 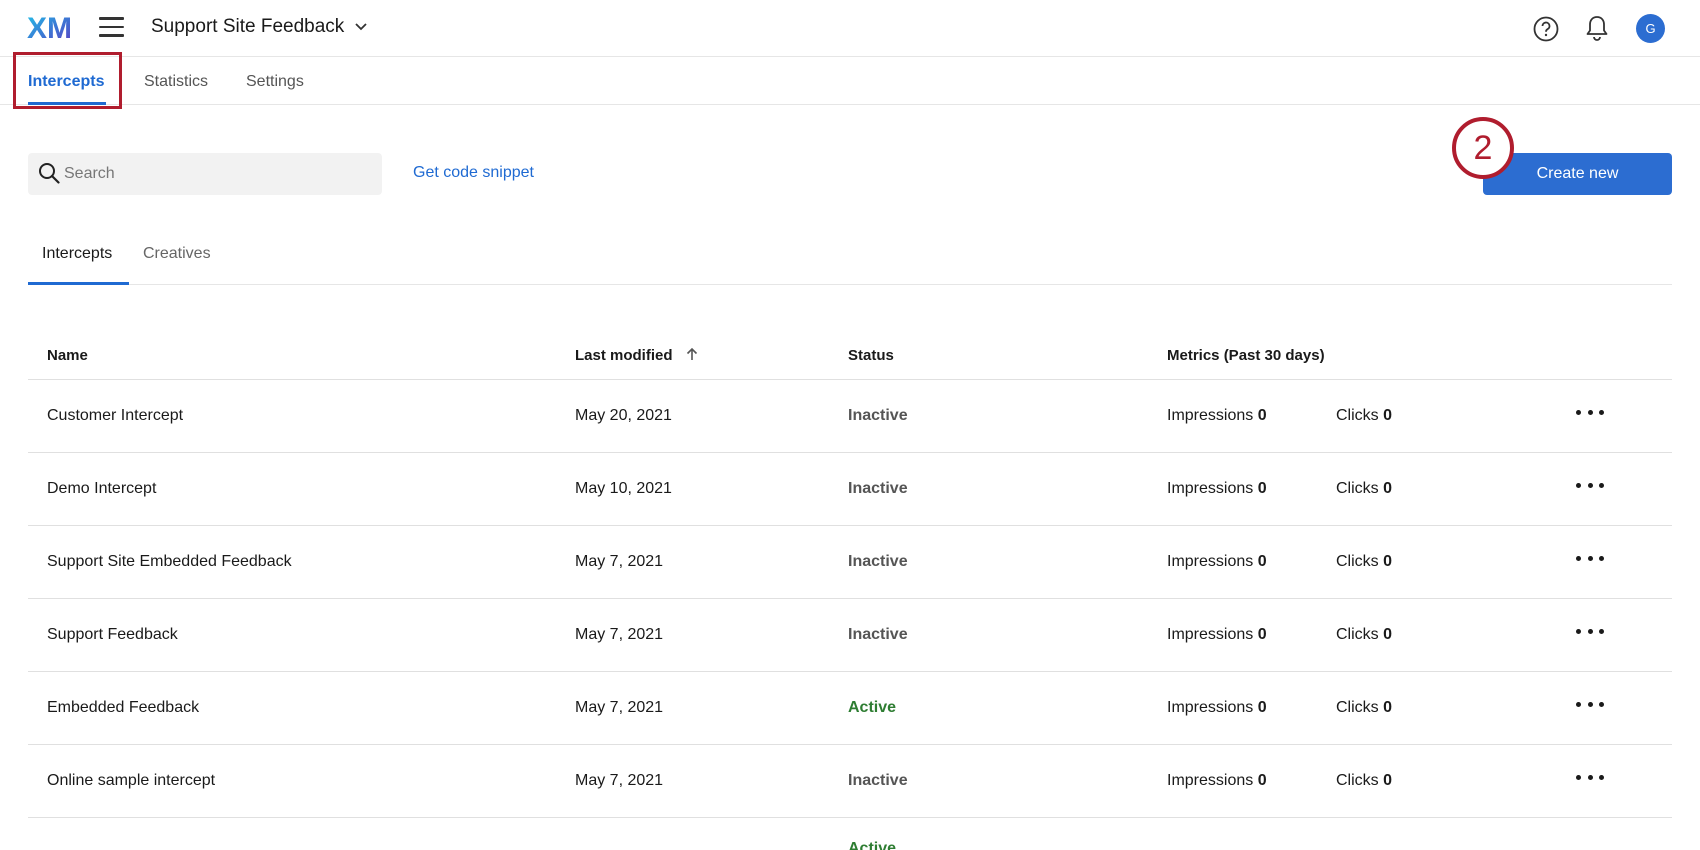 I want to click on table-row: Active, so click(x=850, y=834).